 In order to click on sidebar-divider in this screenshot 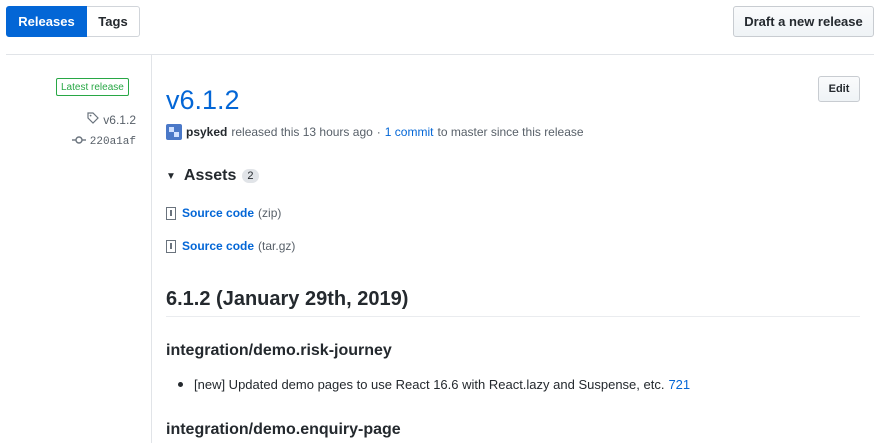, I will do `click(151, 249)`.